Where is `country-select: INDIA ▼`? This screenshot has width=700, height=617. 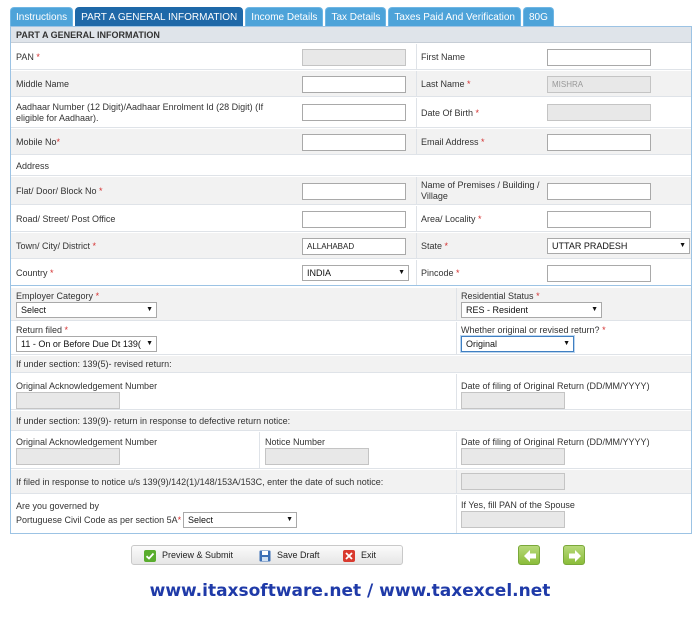
country-select: INDIA ▼ is located at coordinates (355, 273).